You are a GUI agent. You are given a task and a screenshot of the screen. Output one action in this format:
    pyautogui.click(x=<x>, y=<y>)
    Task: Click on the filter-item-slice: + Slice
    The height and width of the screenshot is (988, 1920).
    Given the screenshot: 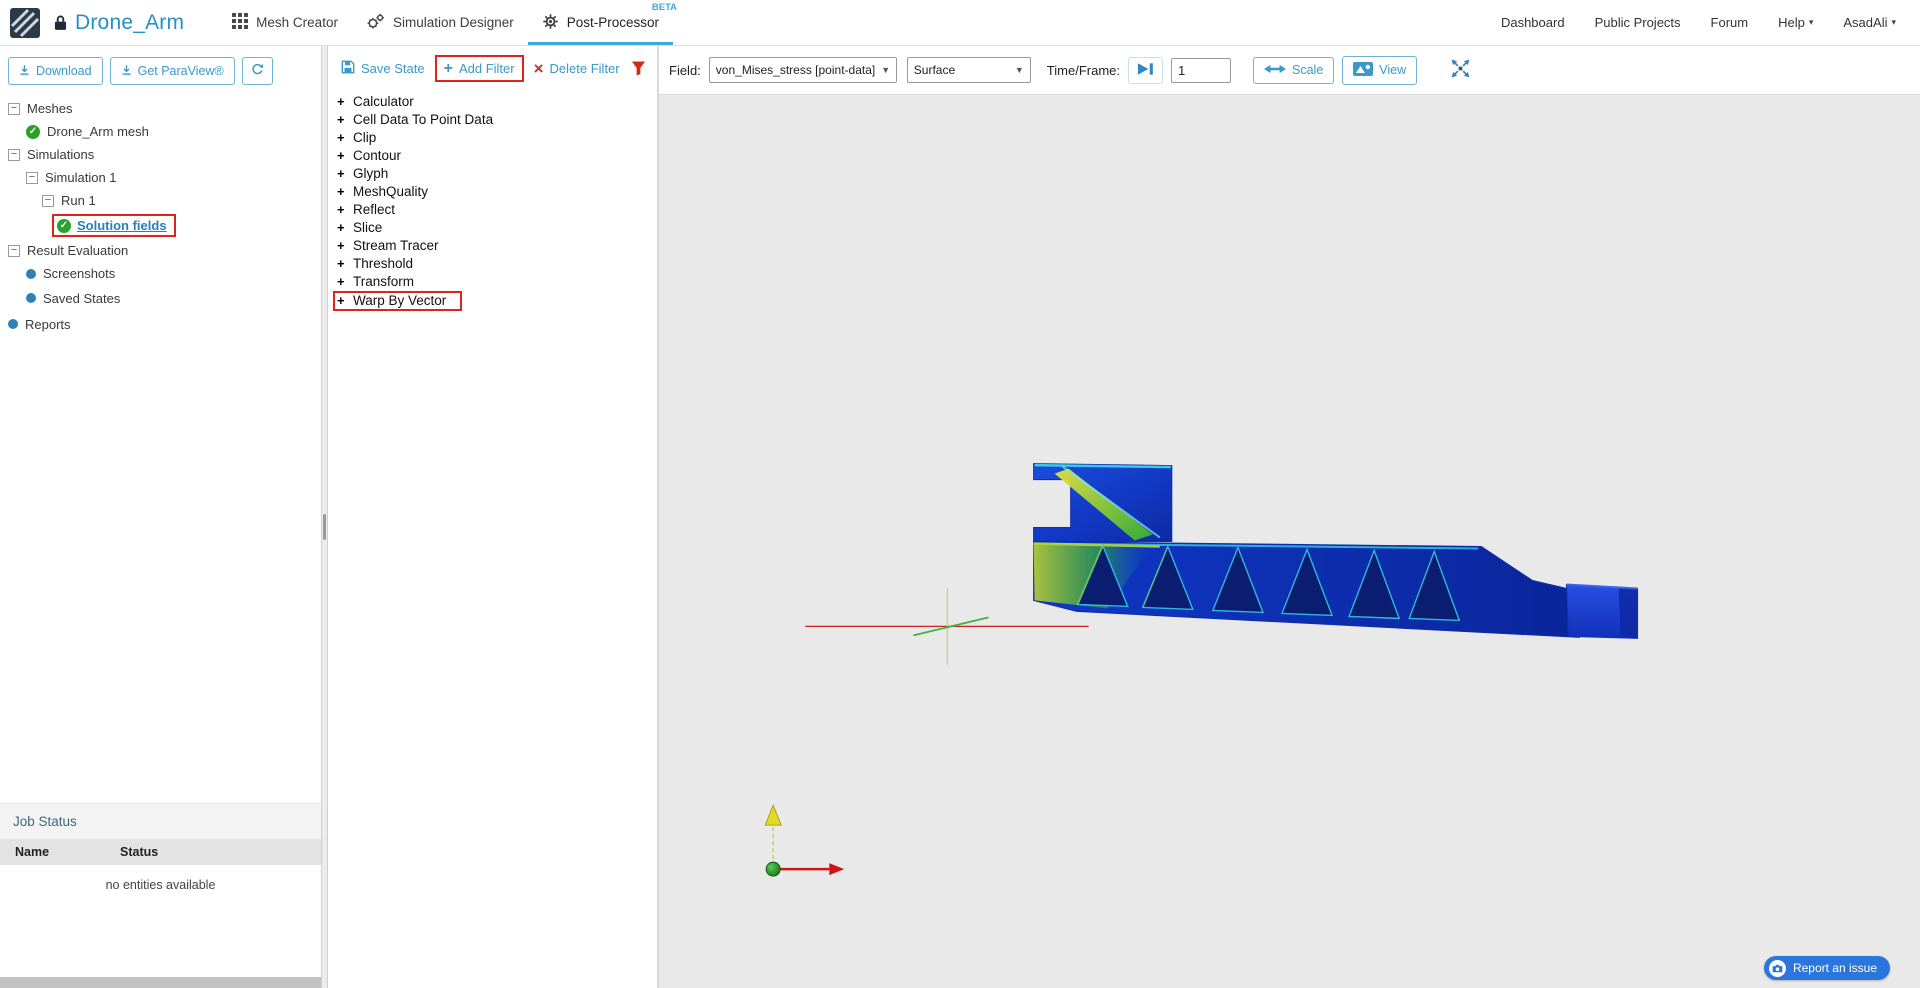 What is the action you would take?
    pyautogui.click(x=497, y=227)
    